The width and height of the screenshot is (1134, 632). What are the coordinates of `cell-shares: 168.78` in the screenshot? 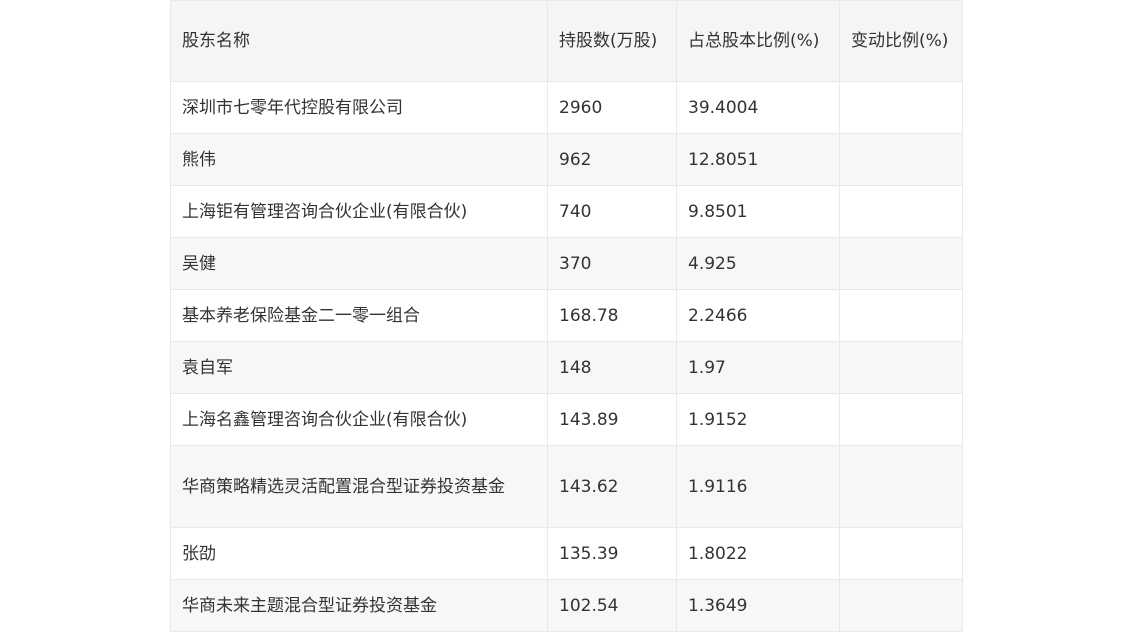 It's located at (612, 315).